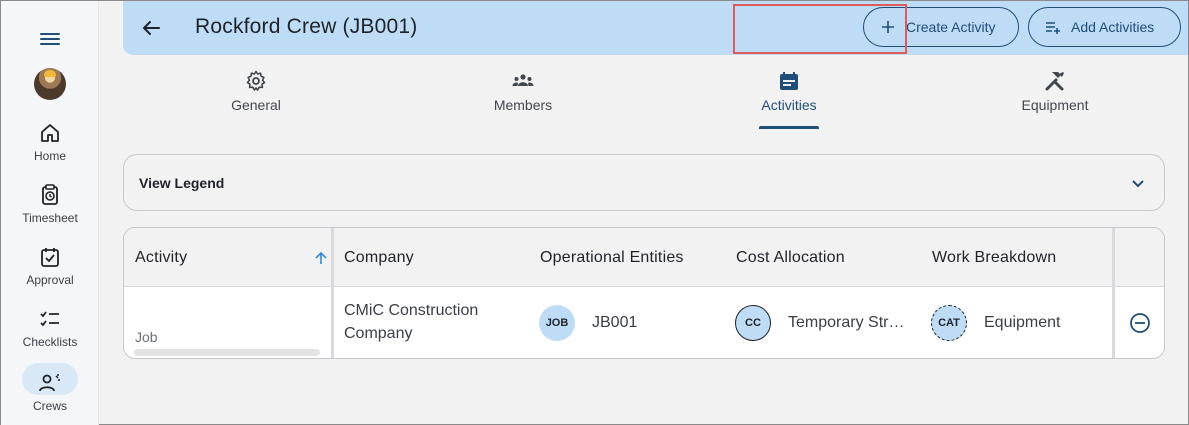  Describe the element at coordinates (951, 27) in the screenshot. I see `create-activity-label: Create Activity` at that location.